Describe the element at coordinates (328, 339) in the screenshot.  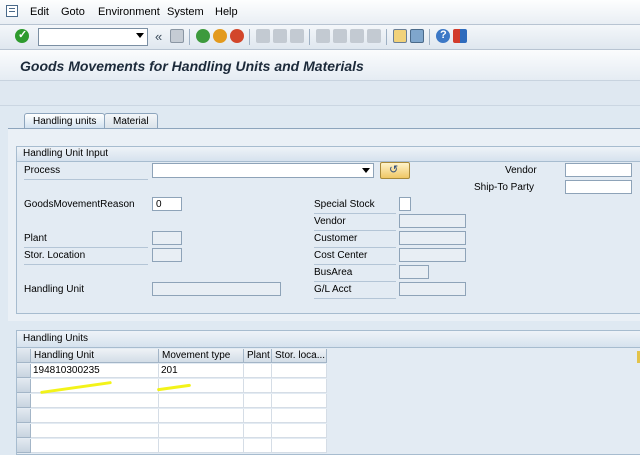
I see `group-title: Handling Units` at that location.